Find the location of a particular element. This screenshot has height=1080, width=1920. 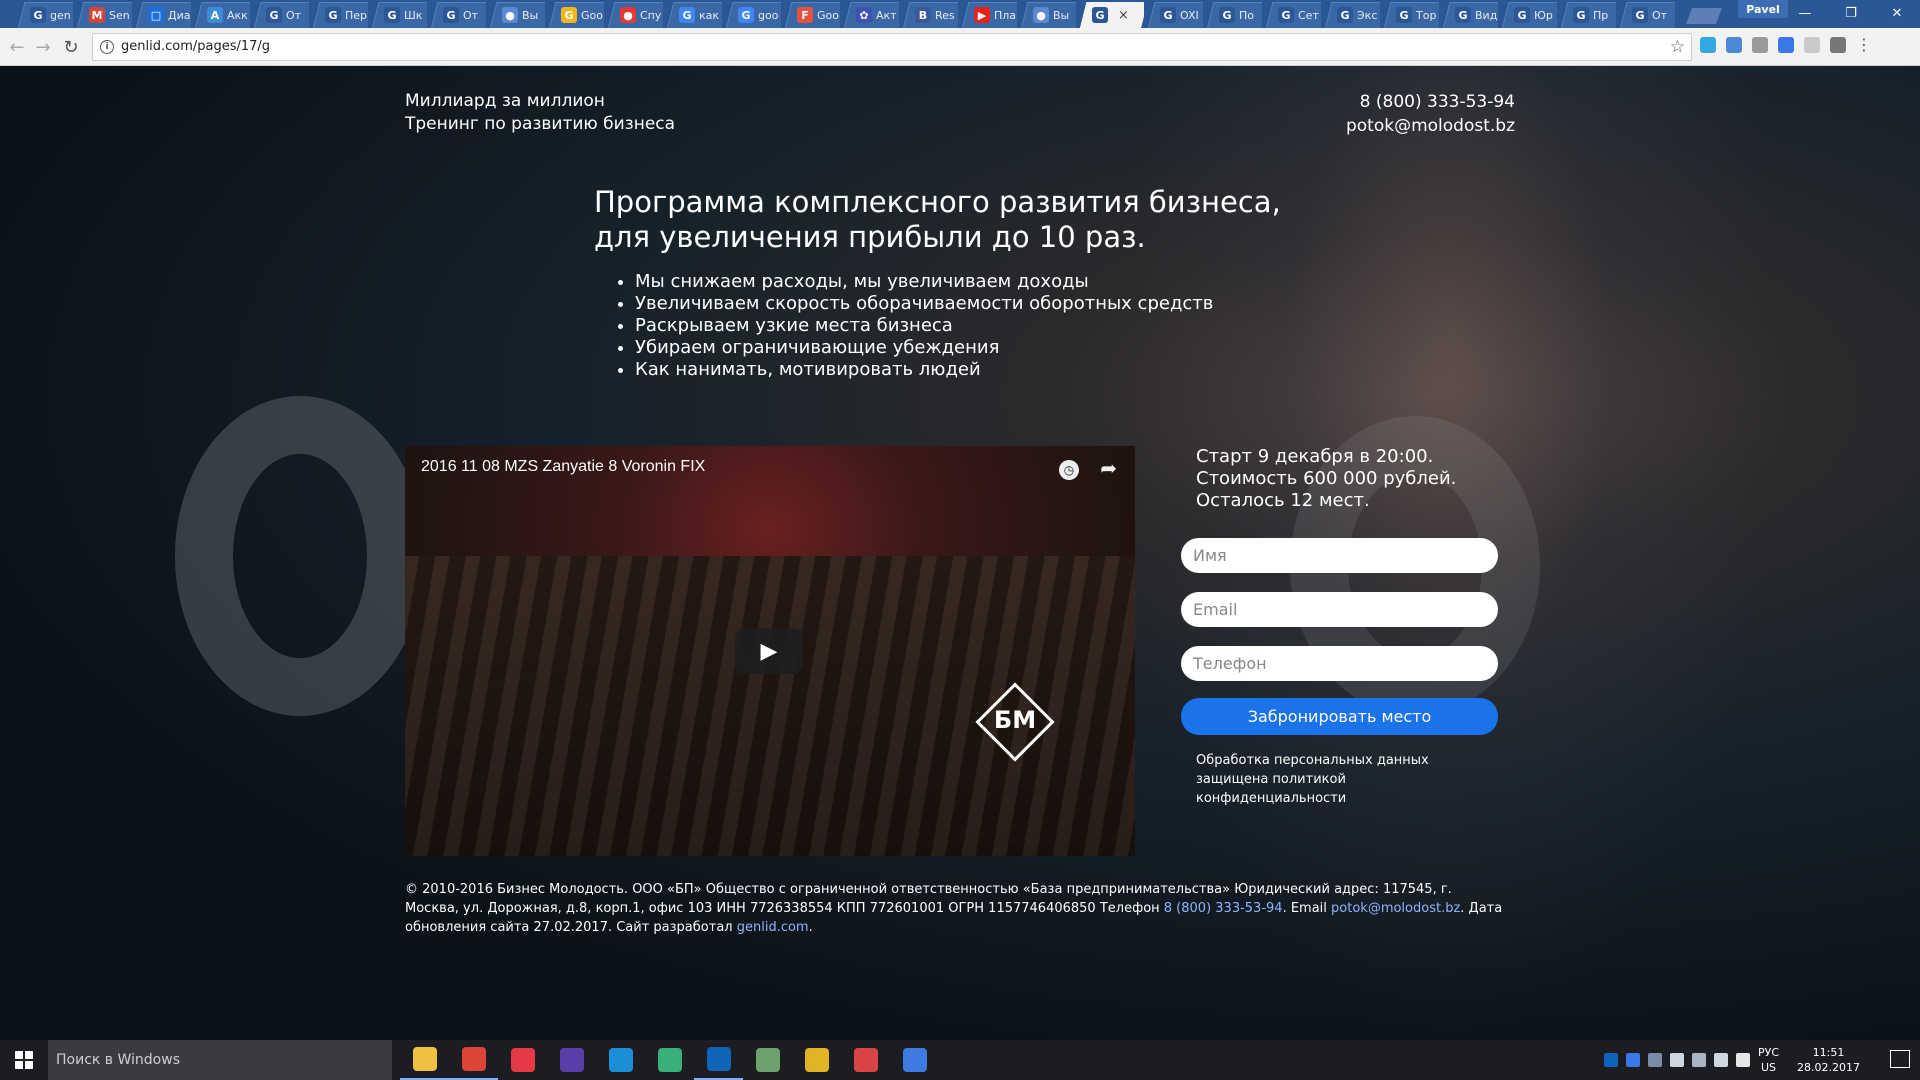

bookmark-star-icon: ☆ is located at coordinates (1677, 47).